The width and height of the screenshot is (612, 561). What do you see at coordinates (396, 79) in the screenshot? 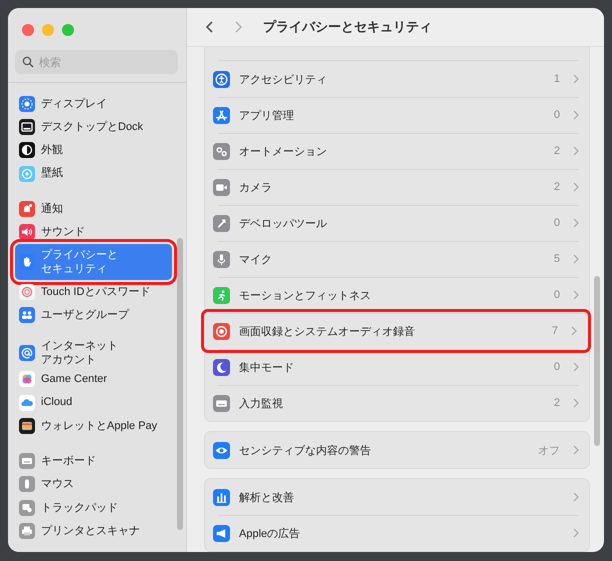
I see `settings-row: アクセシビリティ 1` at bounding box center [396, 79].